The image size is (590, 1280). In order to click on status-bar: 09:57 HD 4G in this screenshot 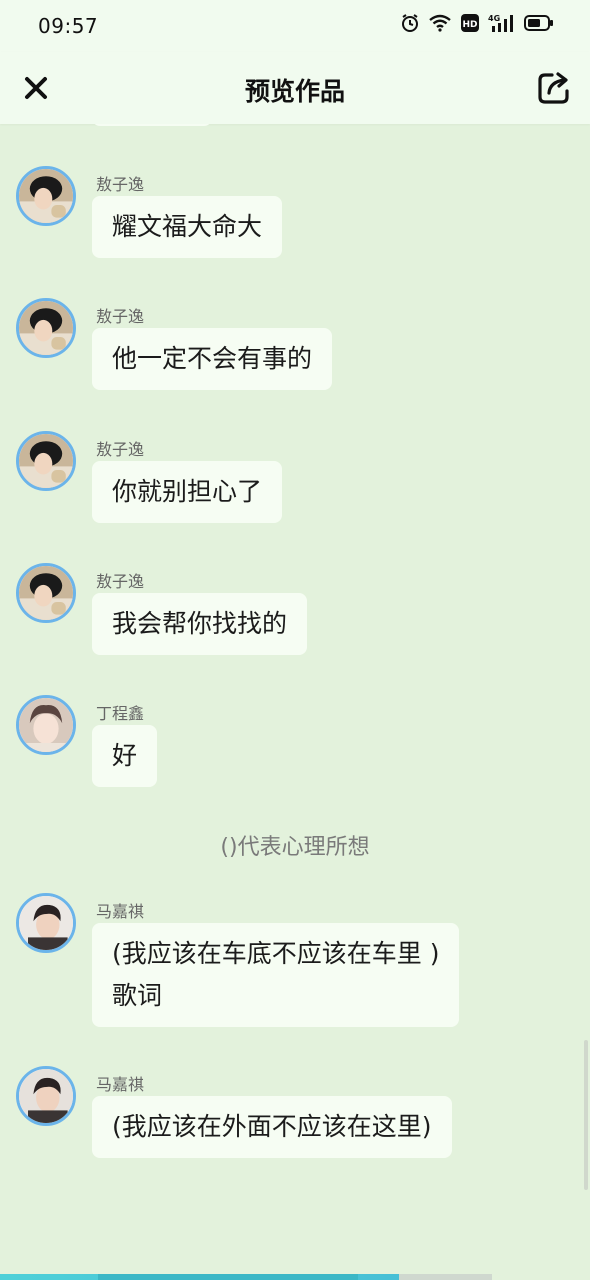, I will do `click(295, 26)`.